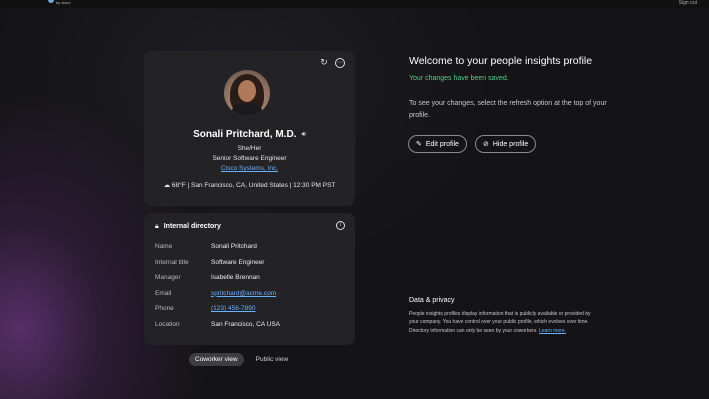 The height and width of the screenshot is (399, 709). I want to click on public-view-button: Public view, so click(272, 359).